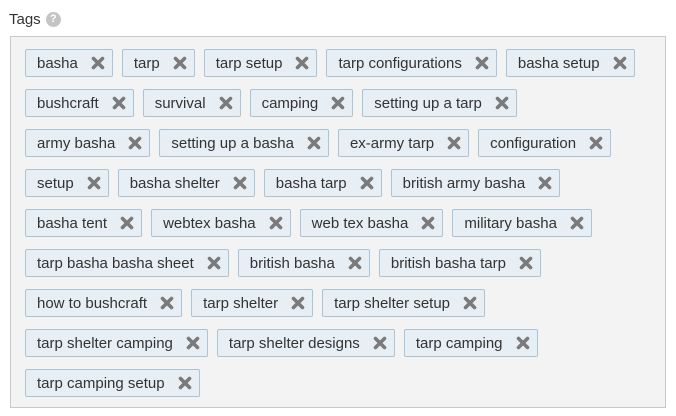 Image resolution: width=676 pixels, height=416 pixels. Describe the element at coordinates (57, 63) in the screenshot. I see `tag-label: basha` at that location.